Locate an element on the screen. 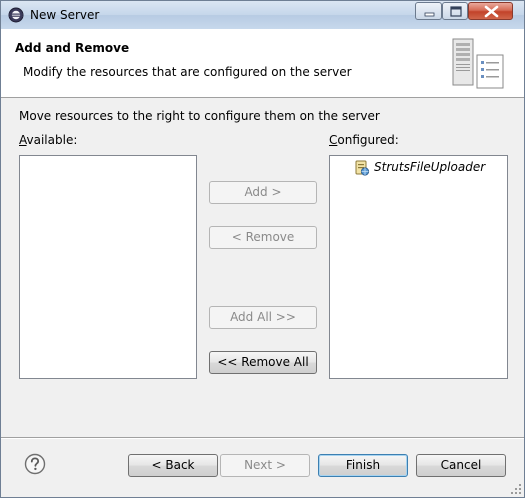 This screenshot has height=498, width=525. configured-label: Configured: is located at coordinates (364, 140).